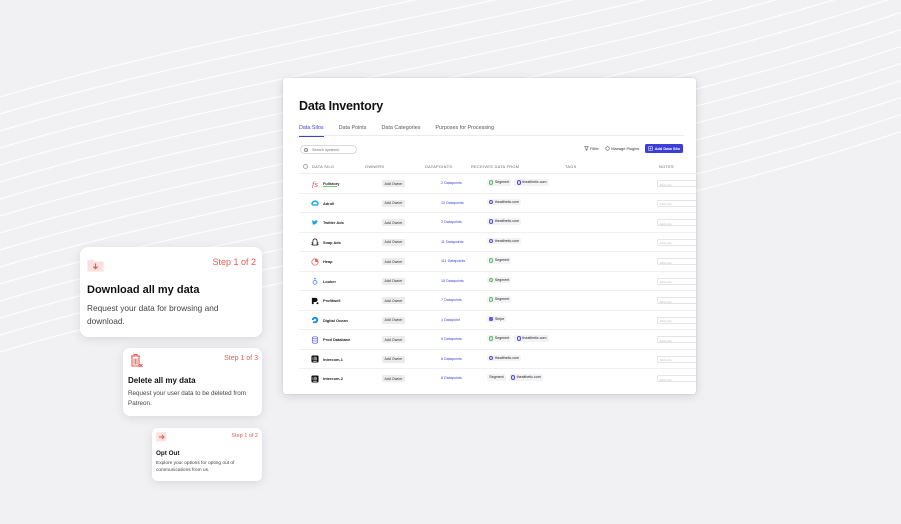  I want to click on source-chip: Stripe, so click(497, 319).